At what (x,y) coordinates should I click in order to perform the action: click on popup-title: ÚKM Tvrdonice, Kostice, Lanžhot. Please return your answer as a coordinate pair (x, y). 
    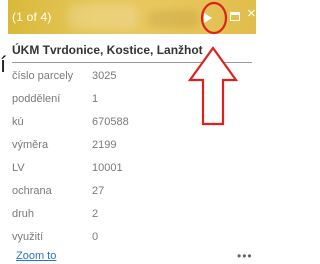
    Looking at the image, I should click on (107, 50).